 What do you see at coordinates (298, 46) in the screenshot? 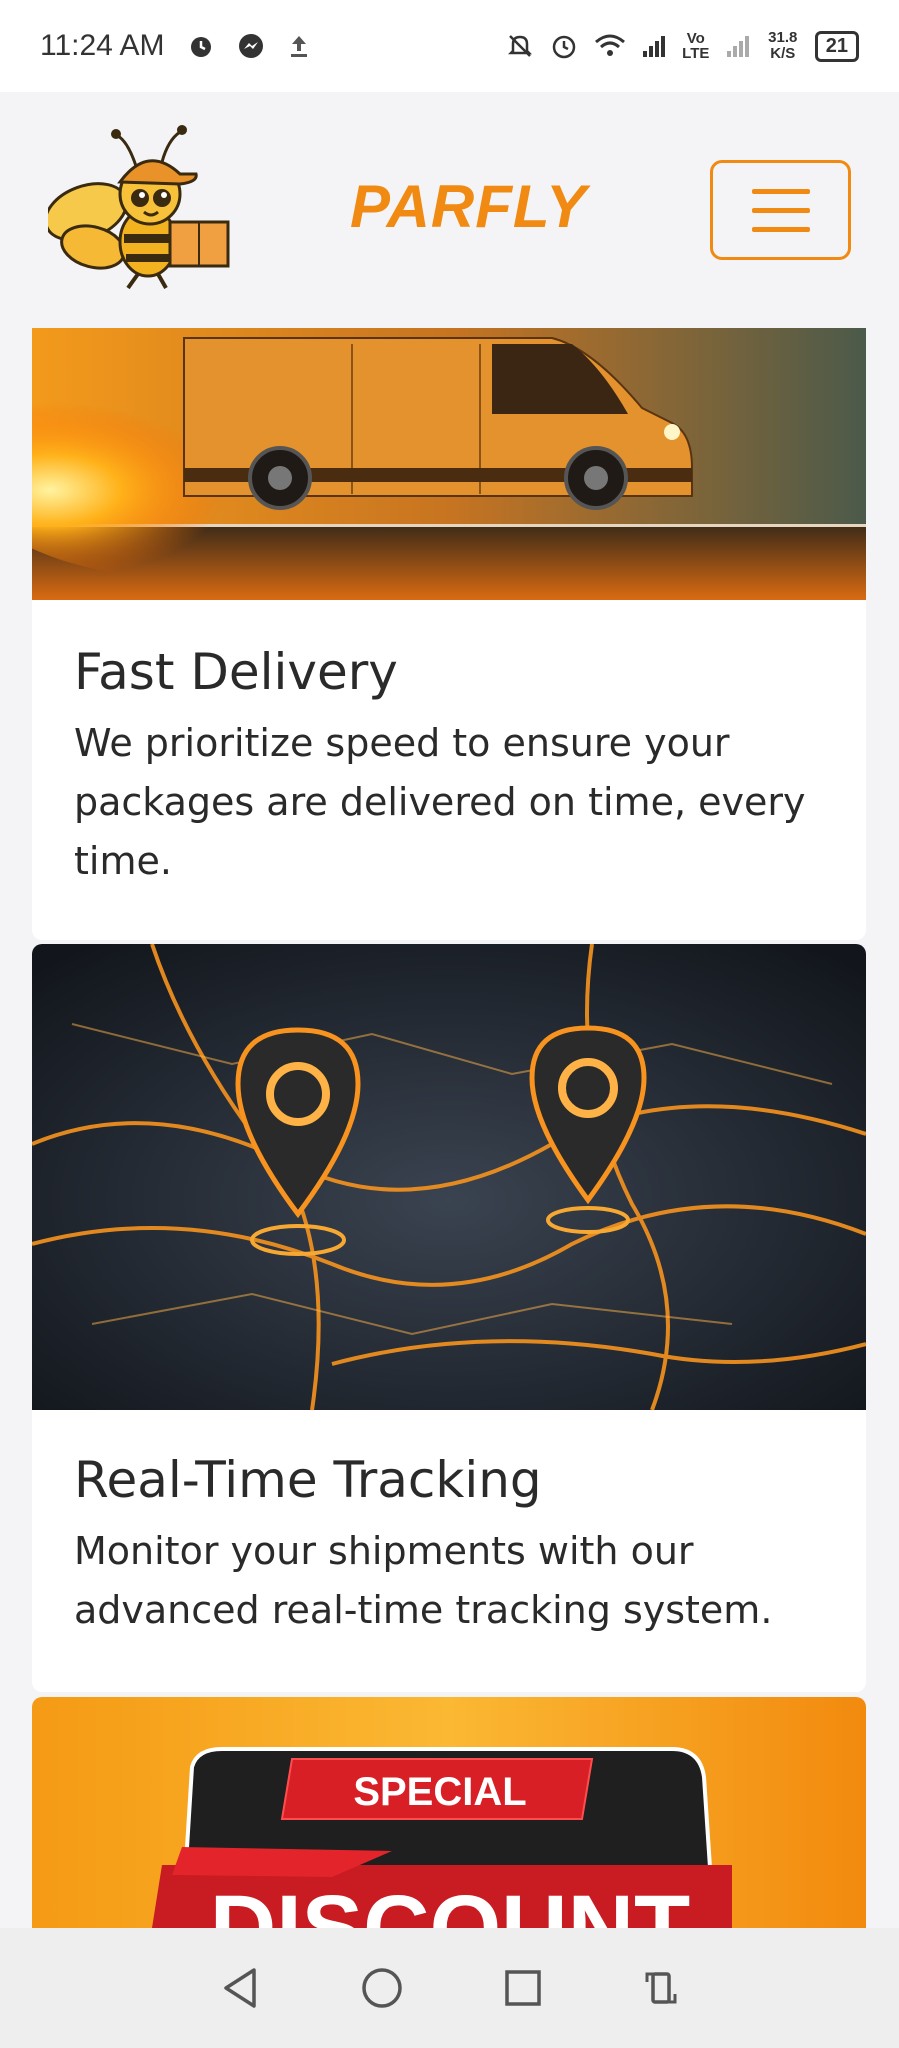
I see `upload-icon` at bounding box center [298, 46].